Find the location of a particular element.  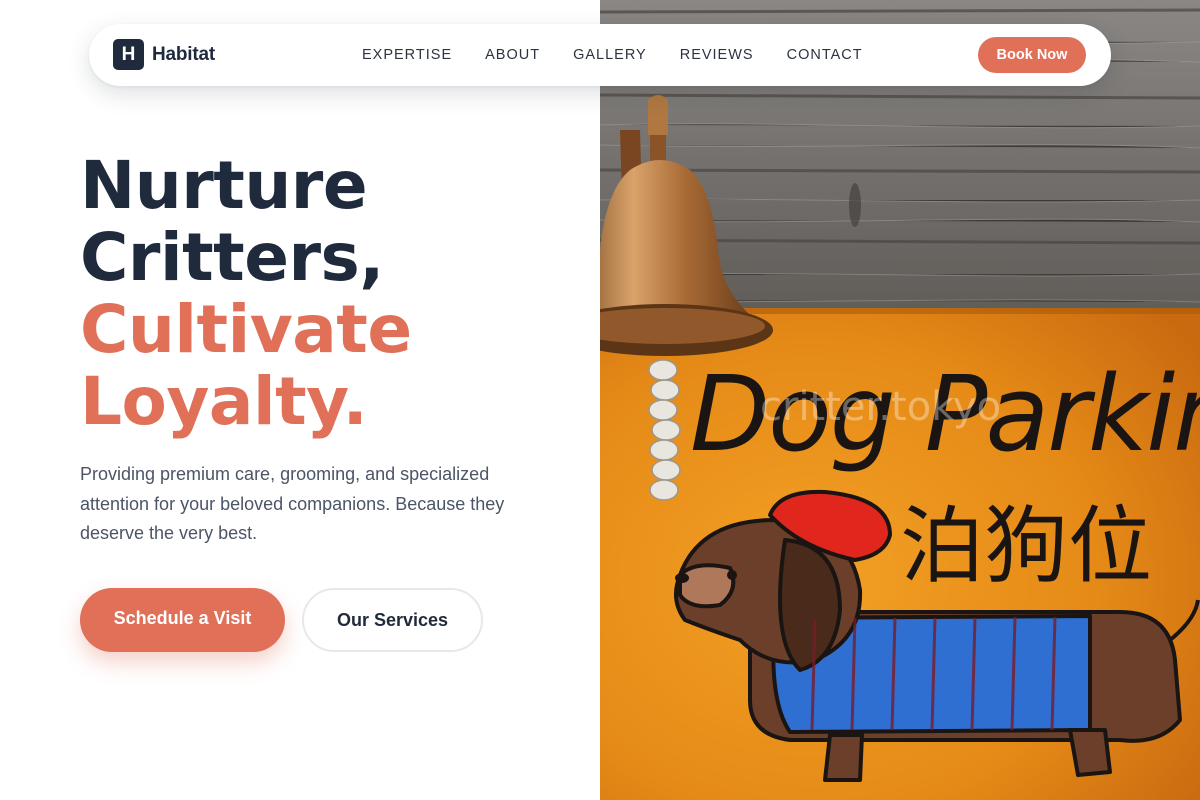

headline-line-2: Critters, is located at coordinates (232, 257).